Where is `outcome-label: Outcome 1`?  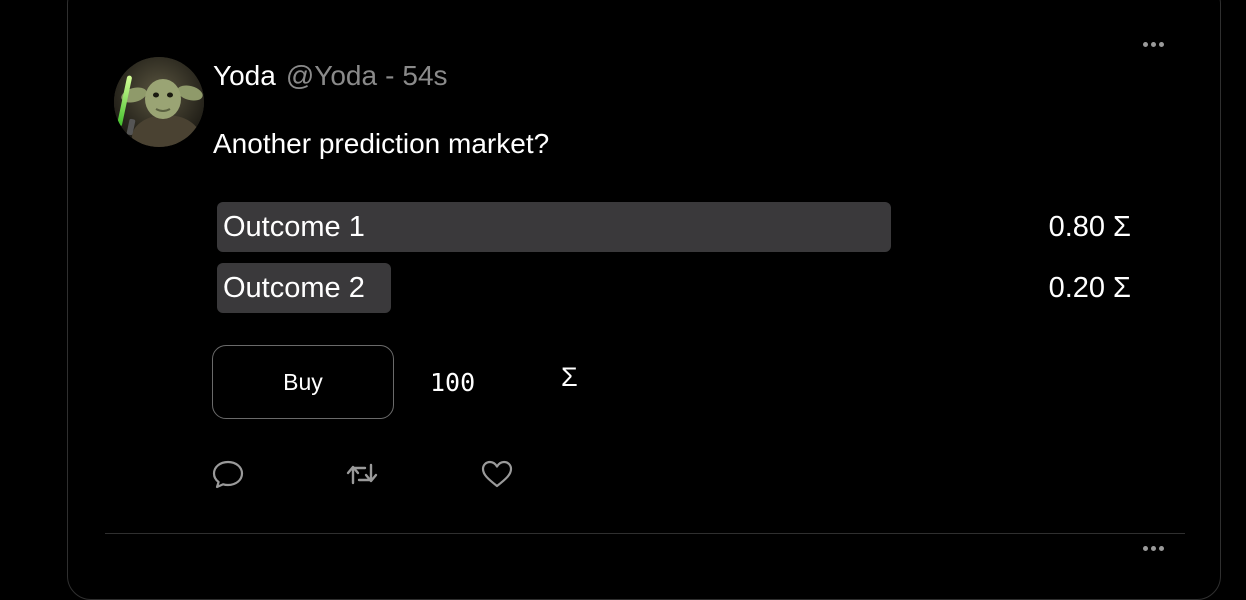 outcome-label: Outcome 1 is located at coordinates (294, 227).